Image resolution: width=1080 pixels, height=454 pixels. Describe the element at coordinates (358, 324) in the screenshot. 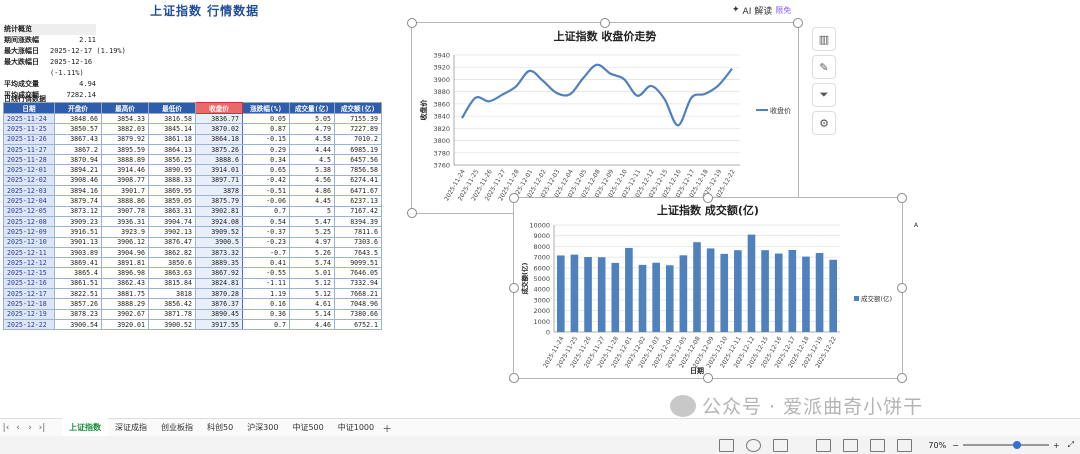

I see `table-cell: 6752.1` at that location.